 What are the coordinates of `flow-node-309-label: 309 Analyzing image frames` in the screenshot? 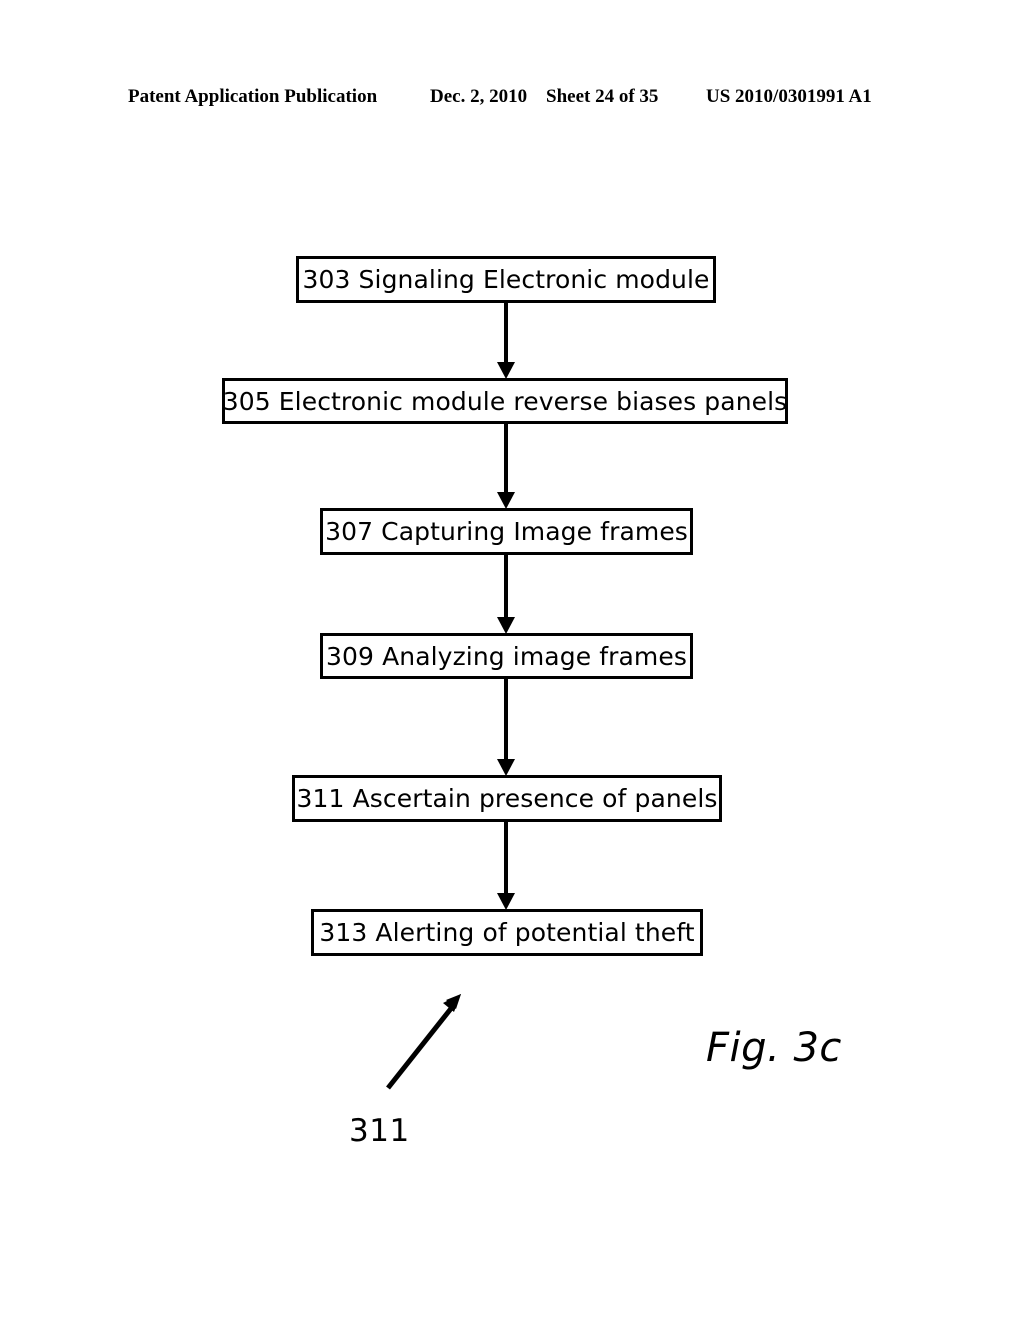 It's located at (506, 656).